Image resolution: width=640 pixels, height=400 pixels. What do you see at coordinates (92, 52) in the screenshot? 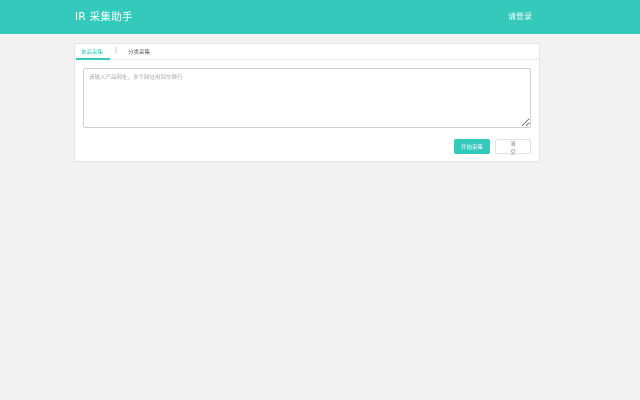
I see `tab-single-product: 单品采集` at bounding box center [92, 52].